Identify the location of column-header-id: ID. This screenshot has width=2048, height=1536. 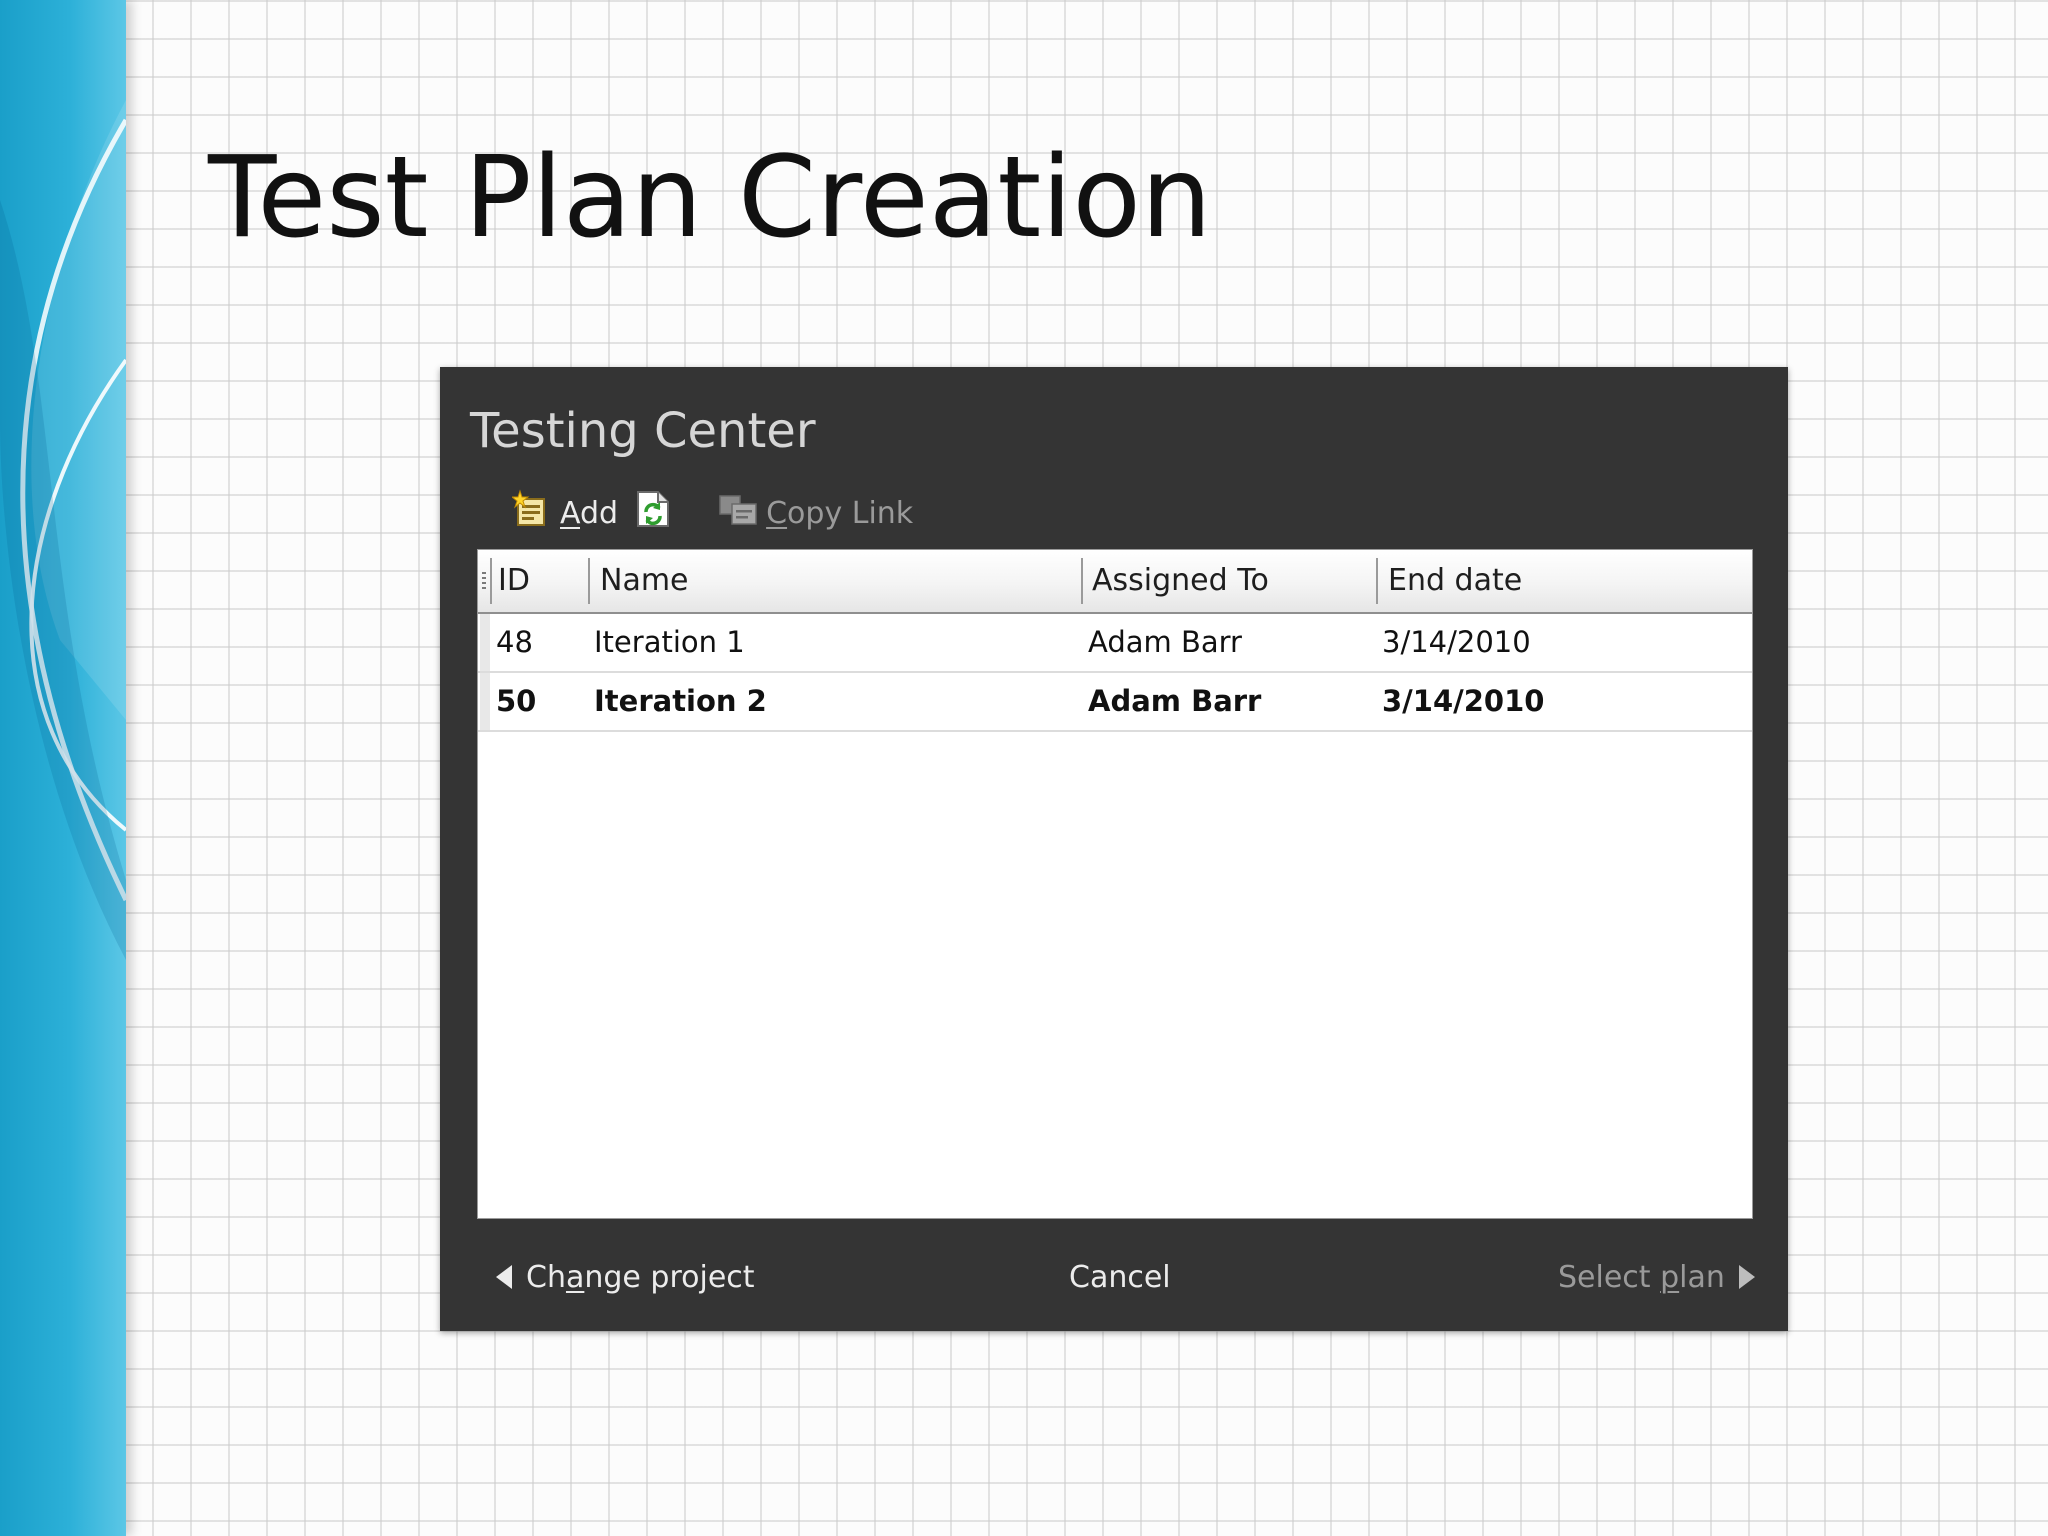
(514, 581).